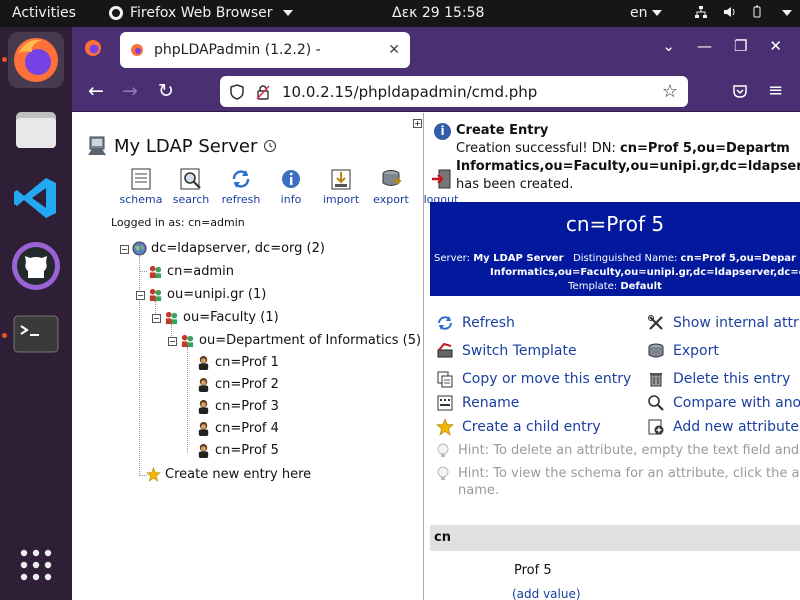  I want to click on compare-link: Compare with ano, so click(723, 403).